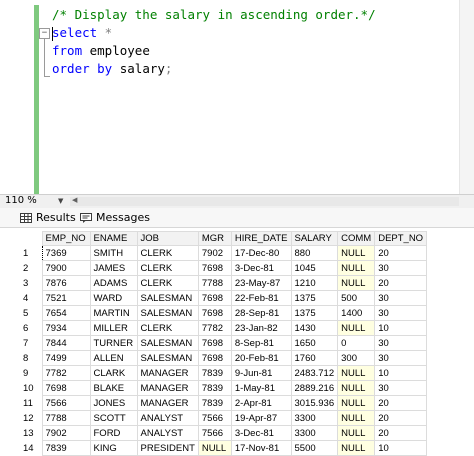 The height and width of the screenshot is (456, 474). Describe the element at coordinates (224, 343) in the screenshot. I see `table-row: 7 7844 TURNER SALESMAN 7698 8-Sep-81 1650 0 30` at that location.